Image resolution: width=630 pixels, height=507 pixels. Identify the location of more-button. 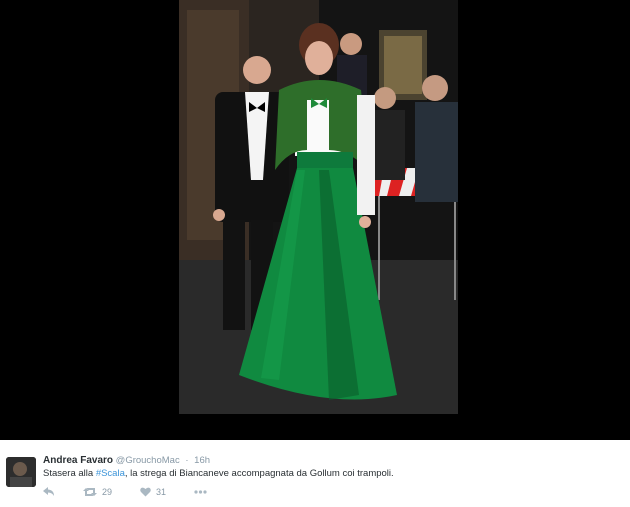
(200, 492).